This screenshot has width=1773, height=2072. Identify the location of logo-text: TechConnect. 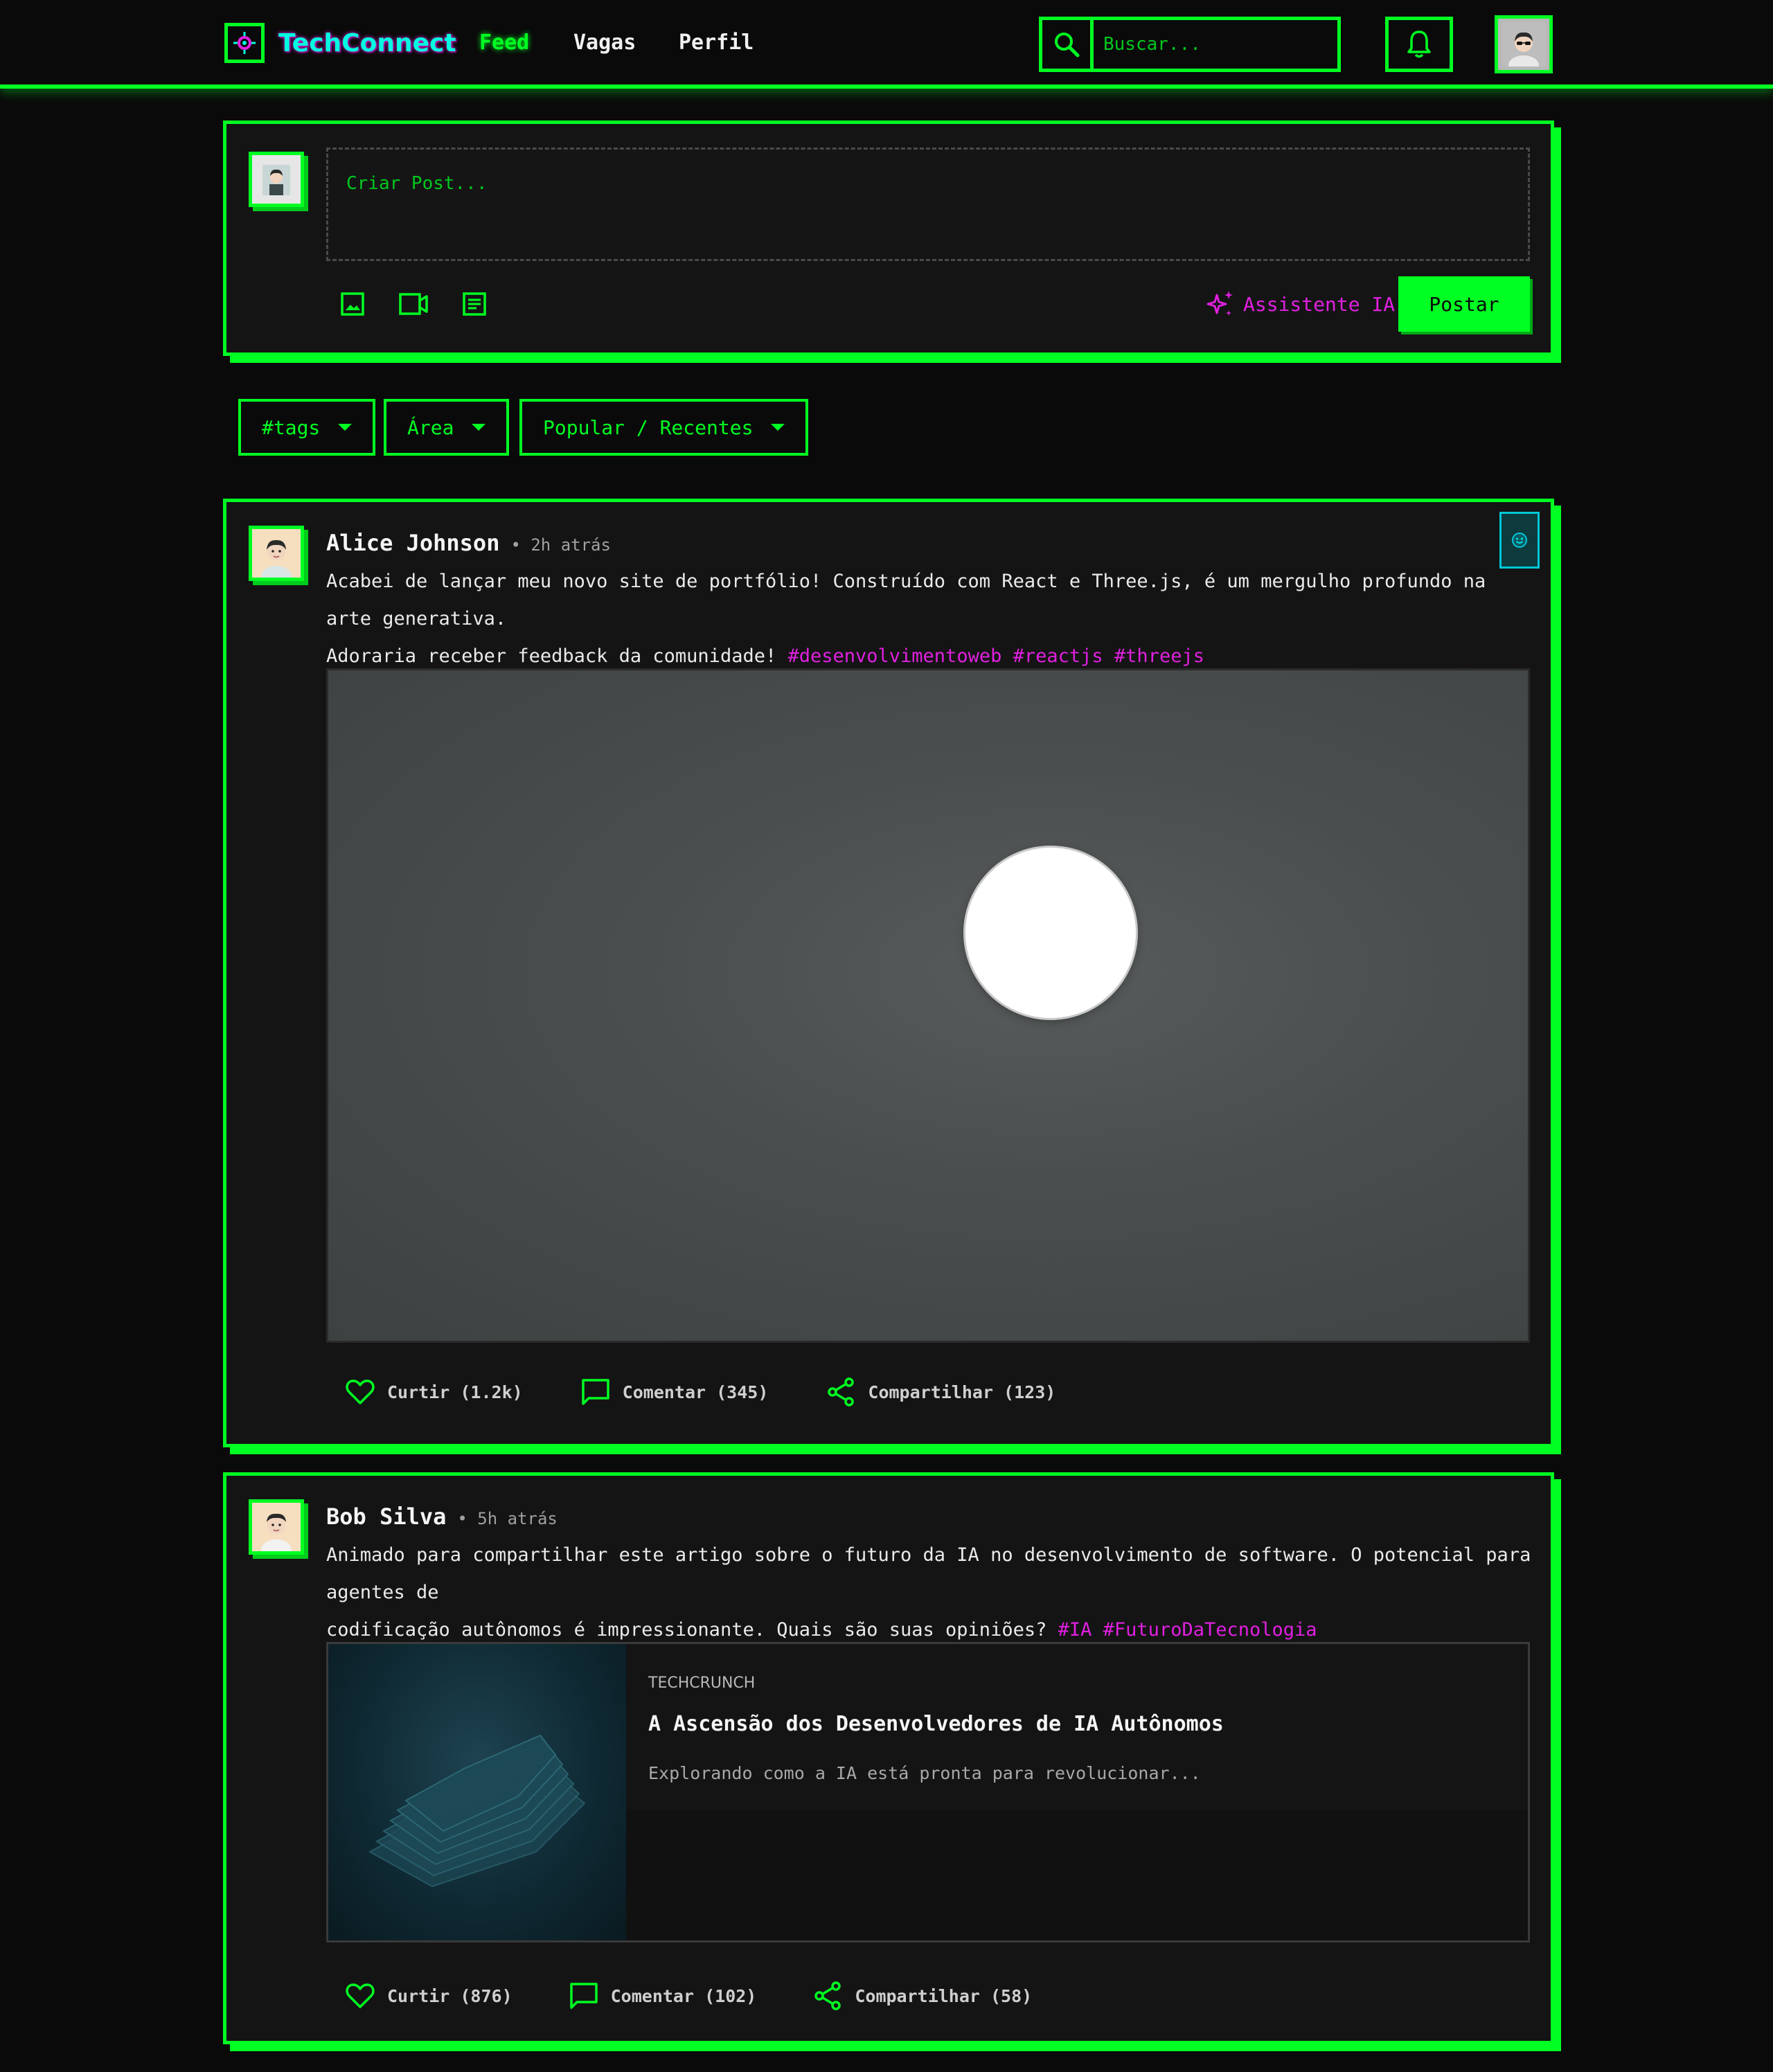
(367, 42).